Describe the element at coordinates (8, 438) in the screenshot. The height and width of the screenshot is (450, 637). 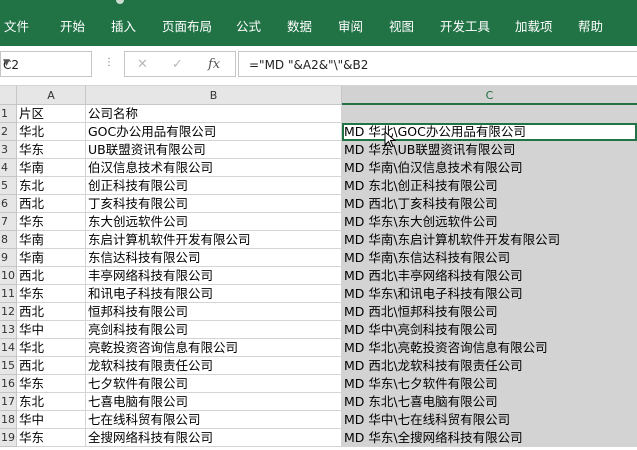
I see `row-header: 19` at that location.